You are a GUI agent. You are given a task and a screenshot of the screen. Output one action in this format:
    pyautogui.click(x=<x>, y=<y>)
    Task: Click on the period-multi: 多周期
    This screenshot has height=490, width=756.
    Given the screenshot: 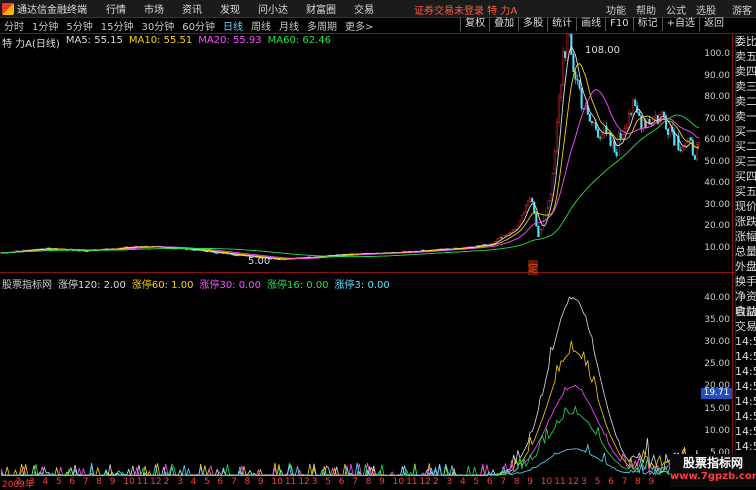 What is the action you would take?
    pyautogui.click(x=322, y=25)
    